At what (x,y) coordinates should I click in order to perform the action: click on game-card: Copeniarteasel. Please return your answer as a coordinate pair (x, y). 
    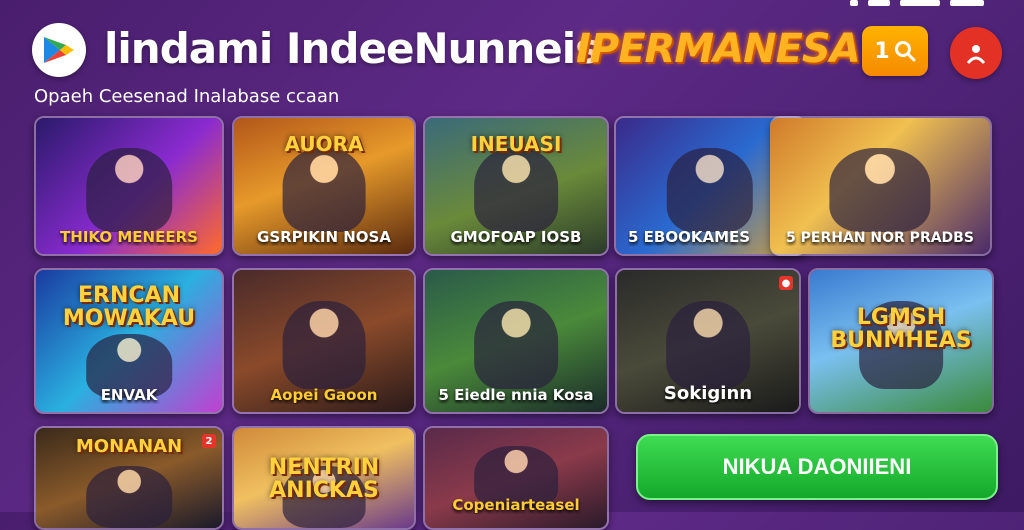
    Looking at the image, I should click on (516, 478).